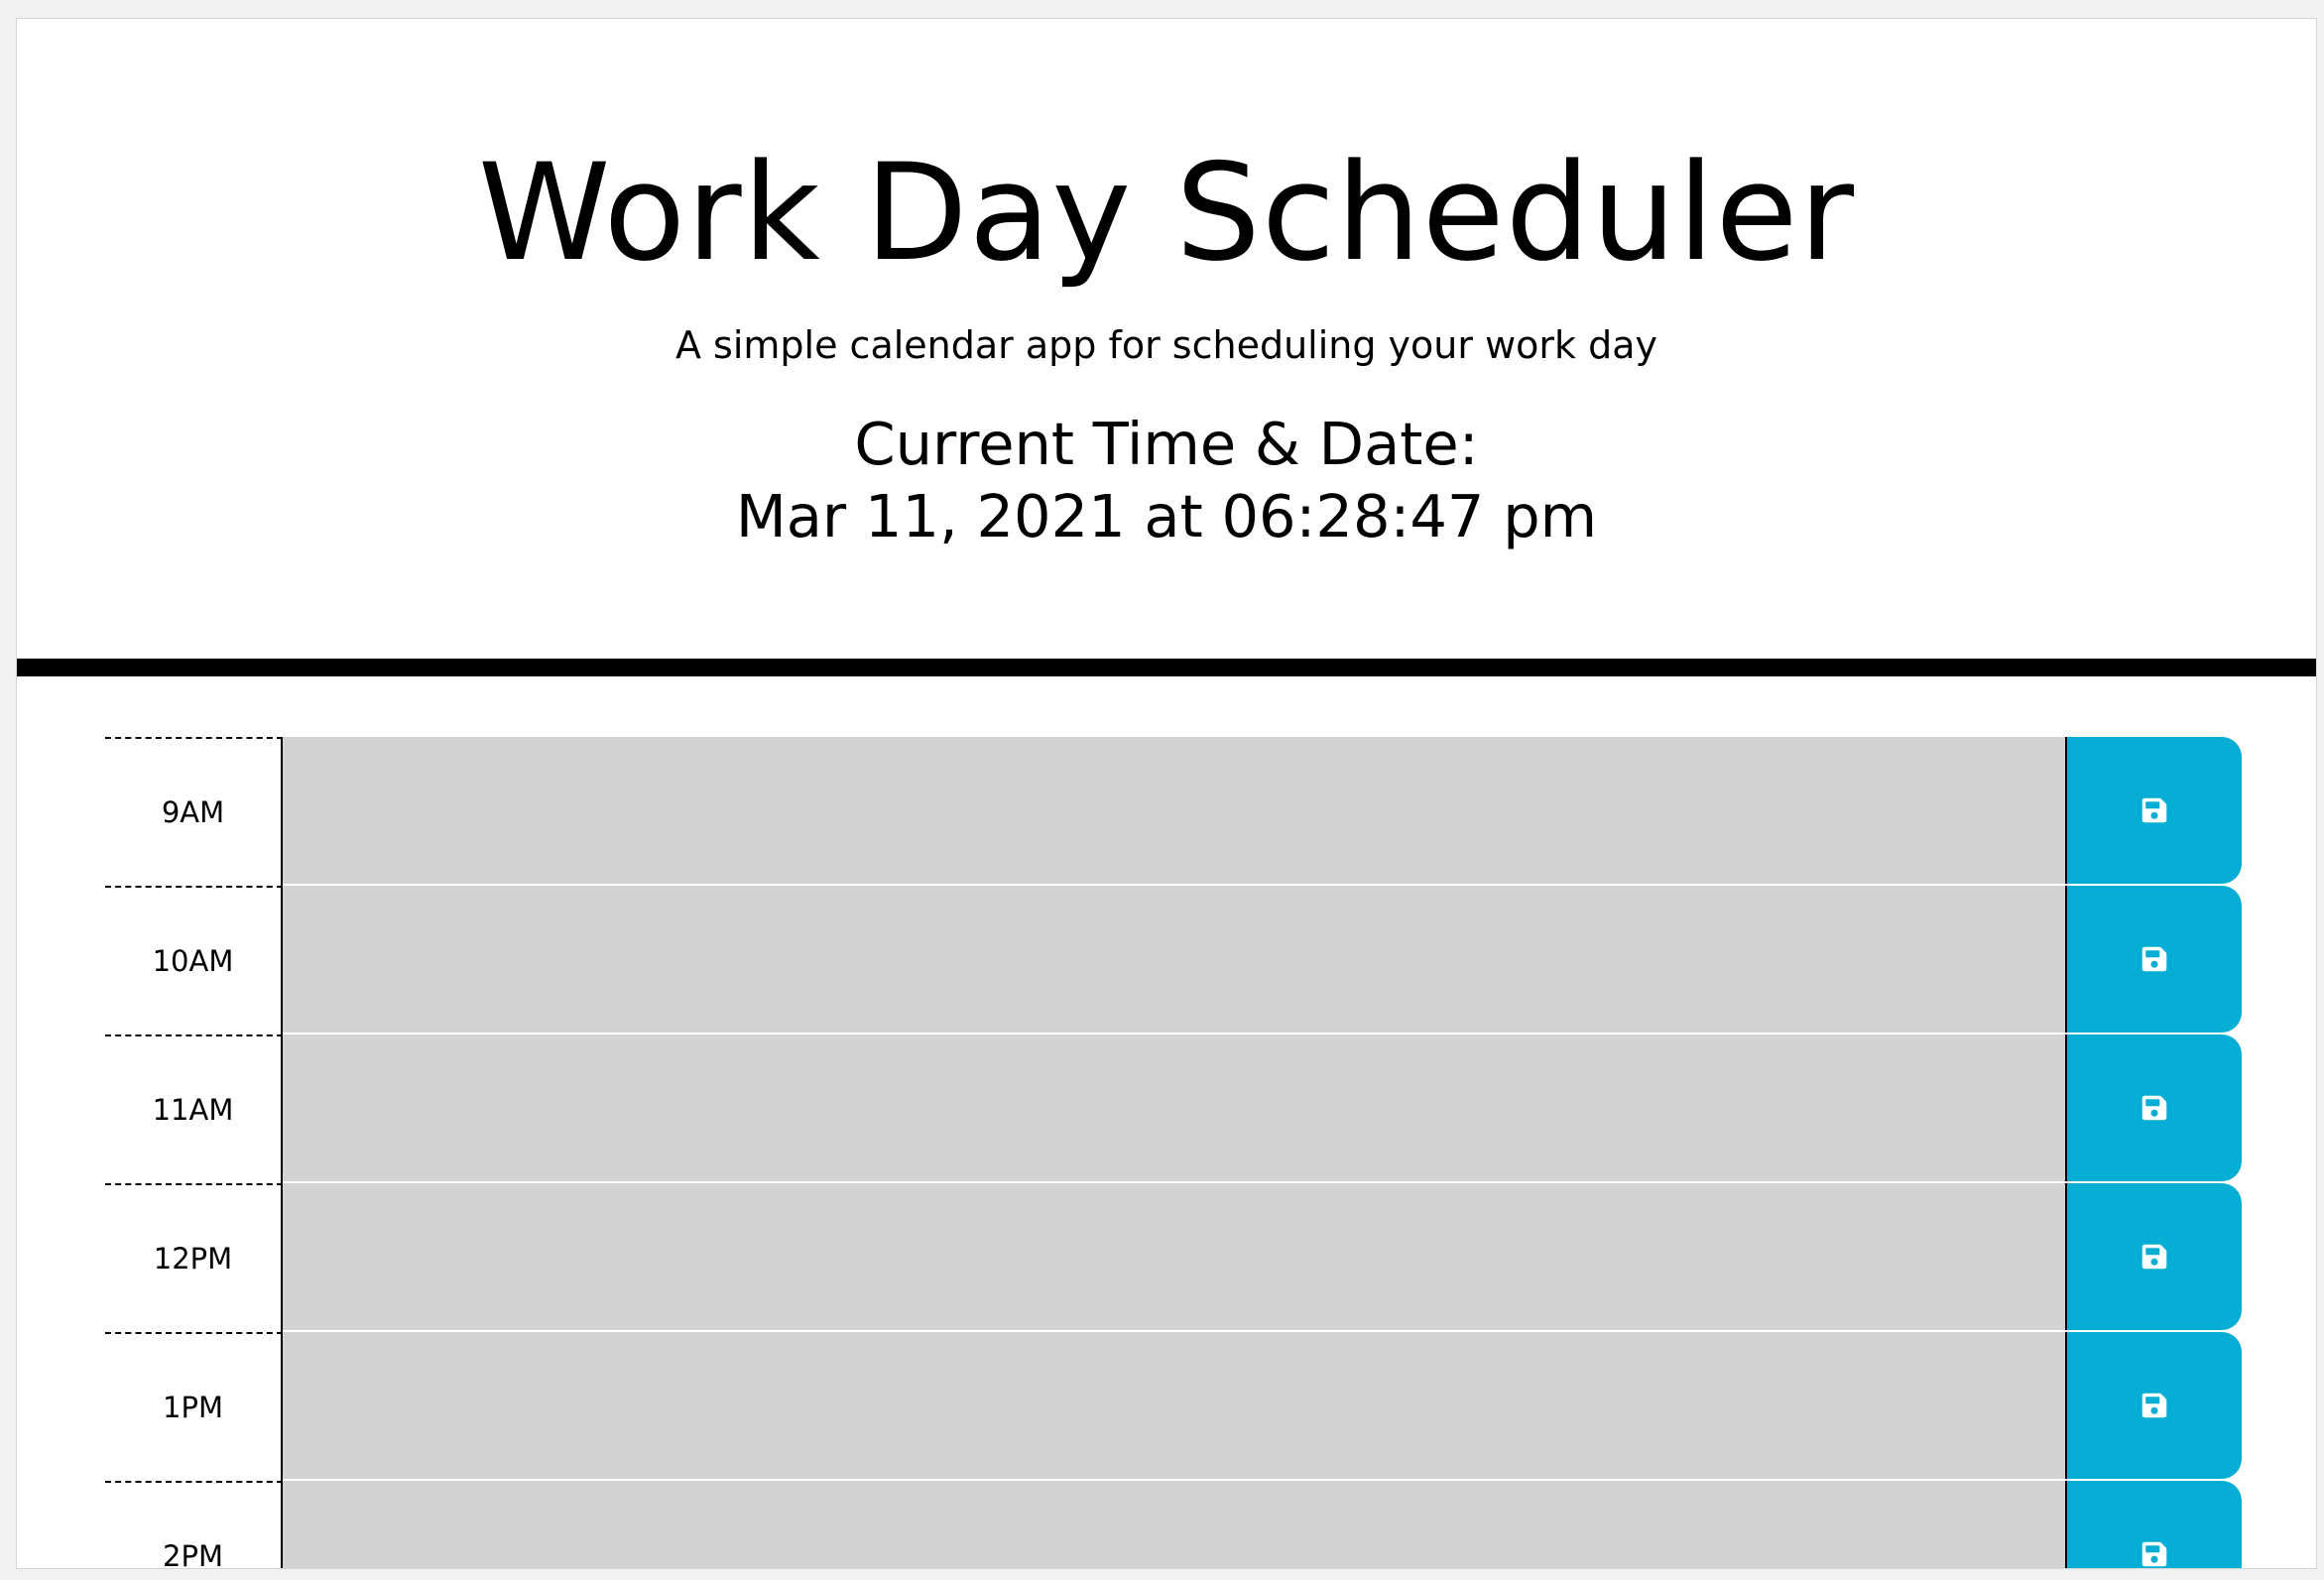 The height and width of the screenshot is (1580, 2324). Describe the element at coordinates (194, 1109) in the screenshot. I see `hour-label: 11AM` at that location.